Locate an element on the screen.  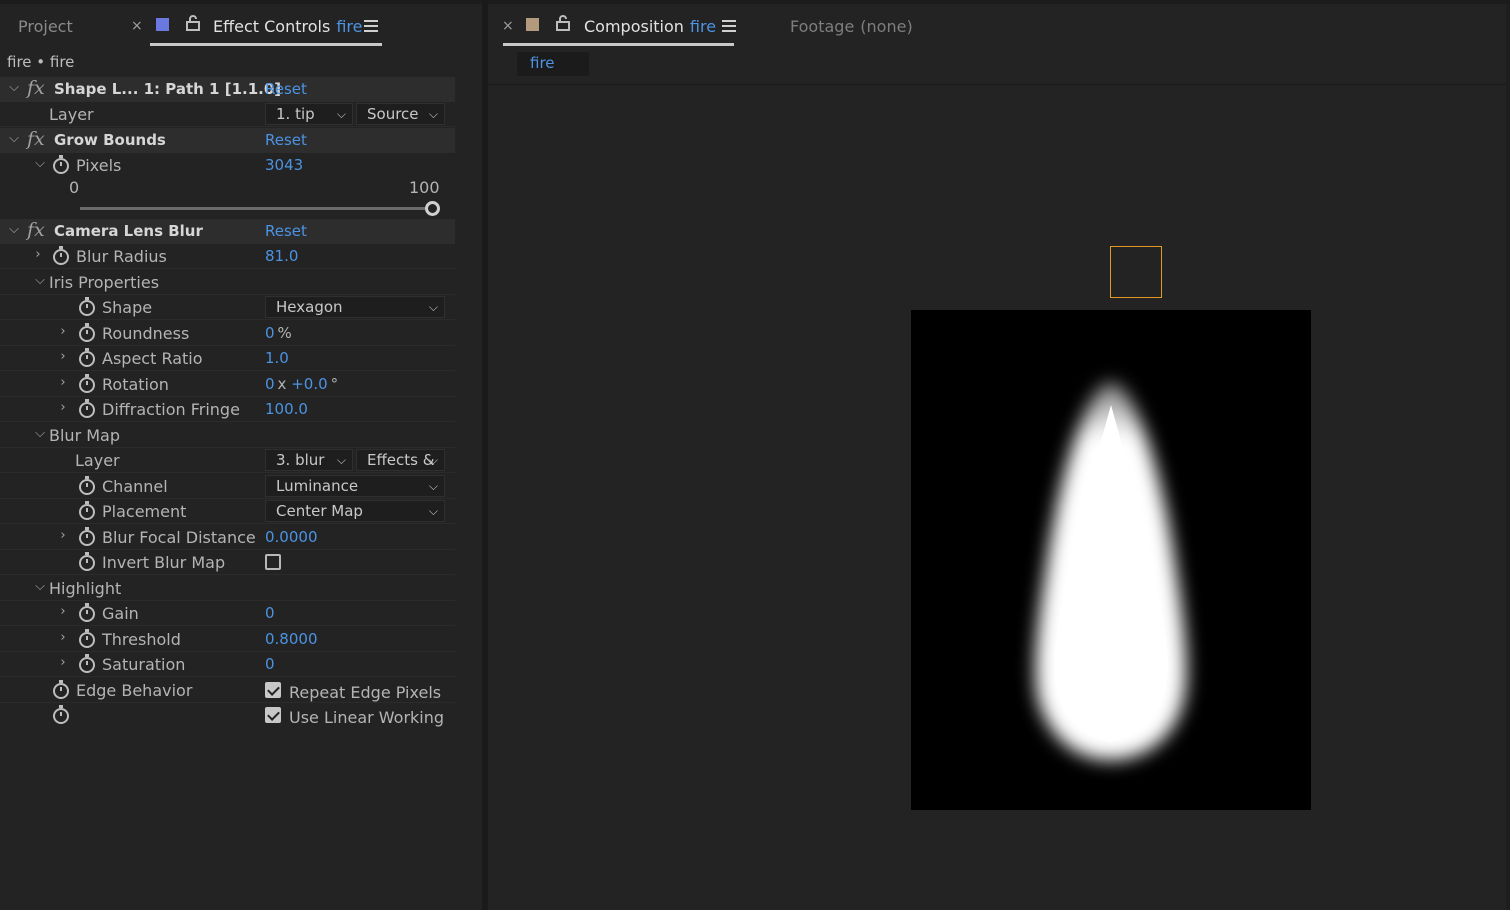
blur-map-source-dropdown: Effects & ⌵ is located at coordinates (400, 460).